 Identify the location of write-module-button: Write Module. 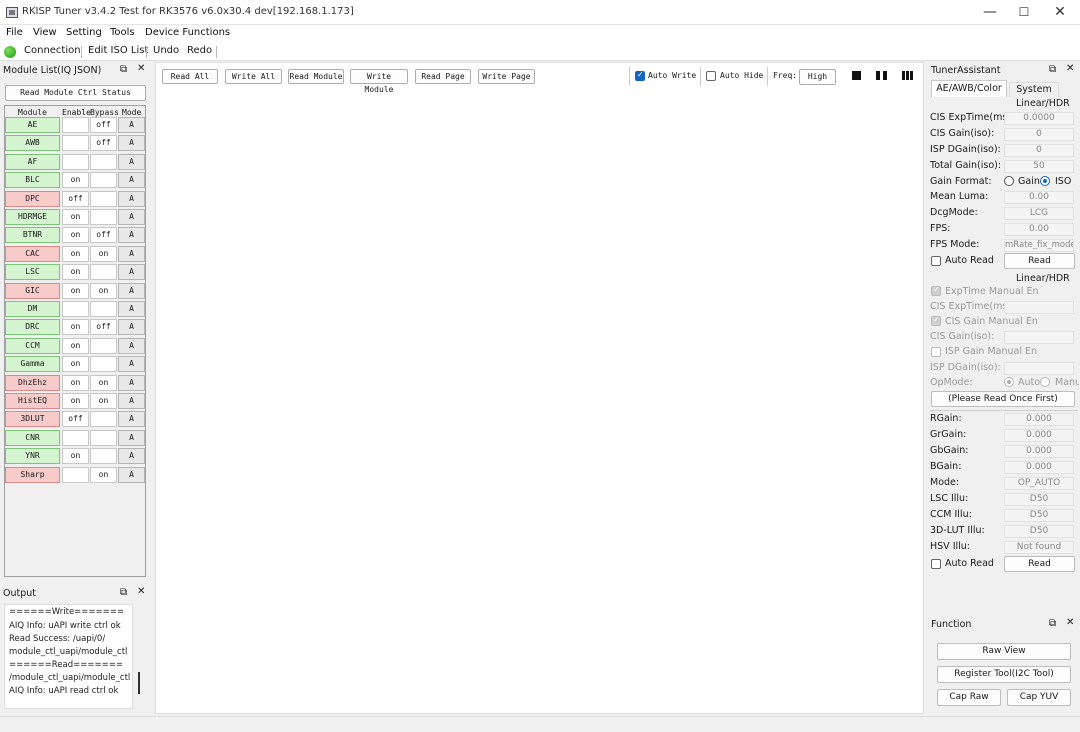
(379, 81).